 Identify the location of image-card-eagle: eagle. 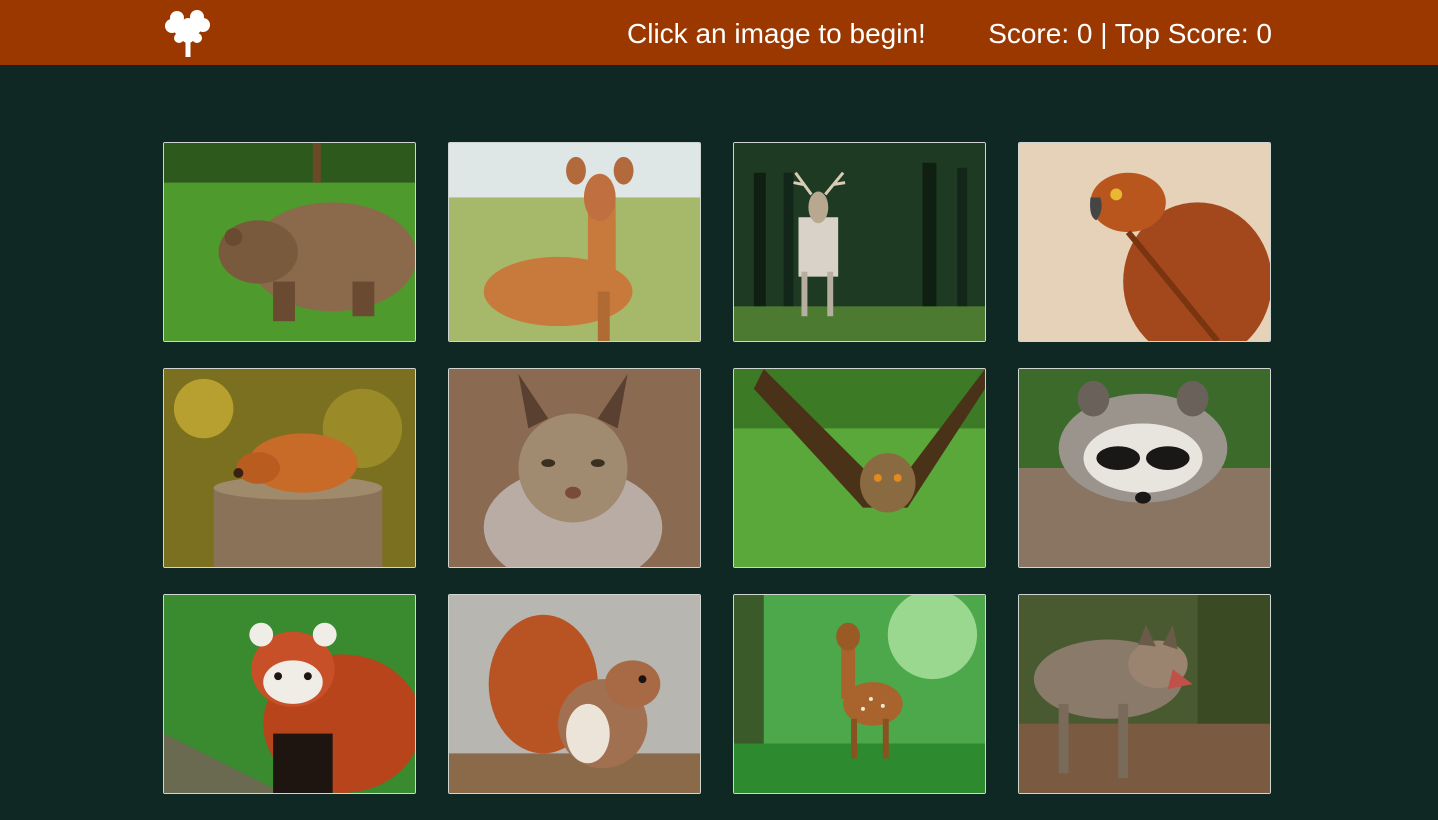
(1144, 242).